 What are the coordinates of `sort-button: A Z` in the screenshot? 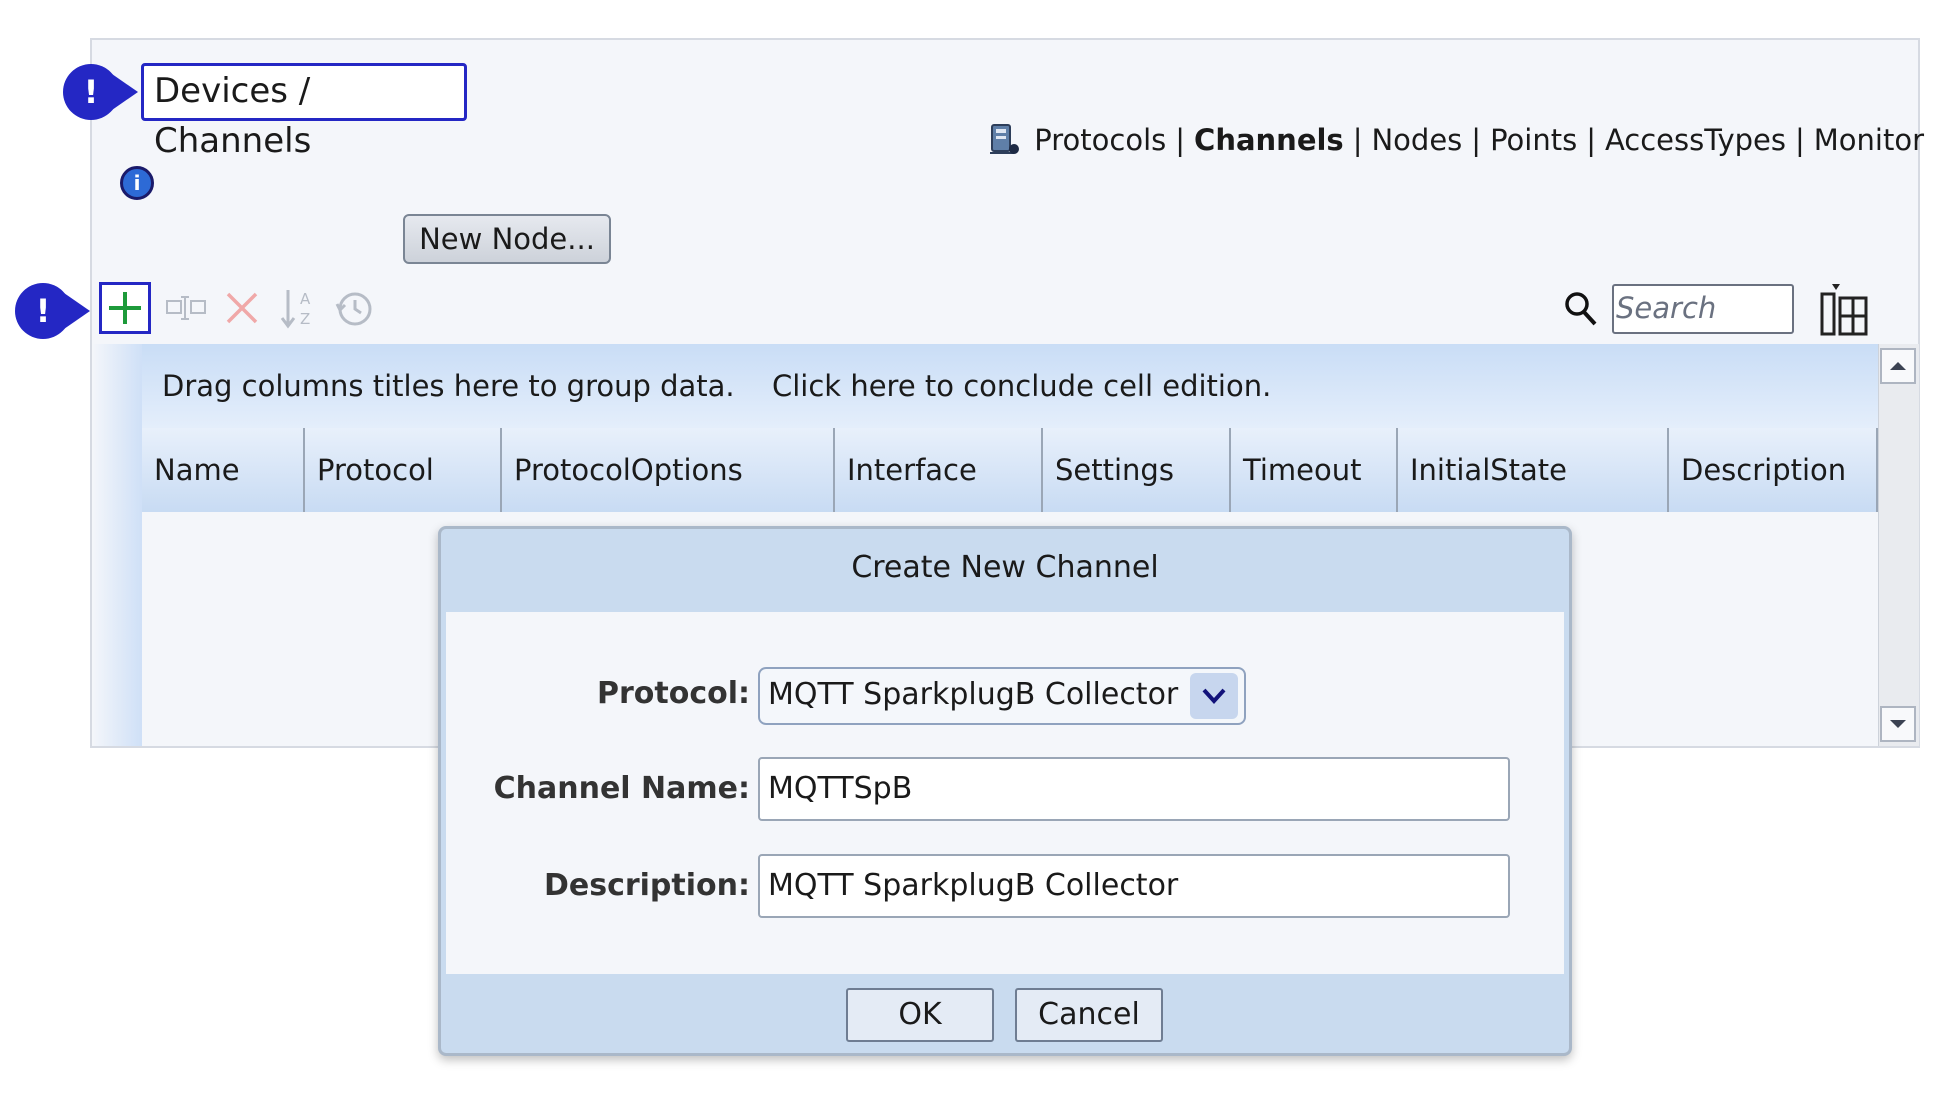 It's located at (298, 308).